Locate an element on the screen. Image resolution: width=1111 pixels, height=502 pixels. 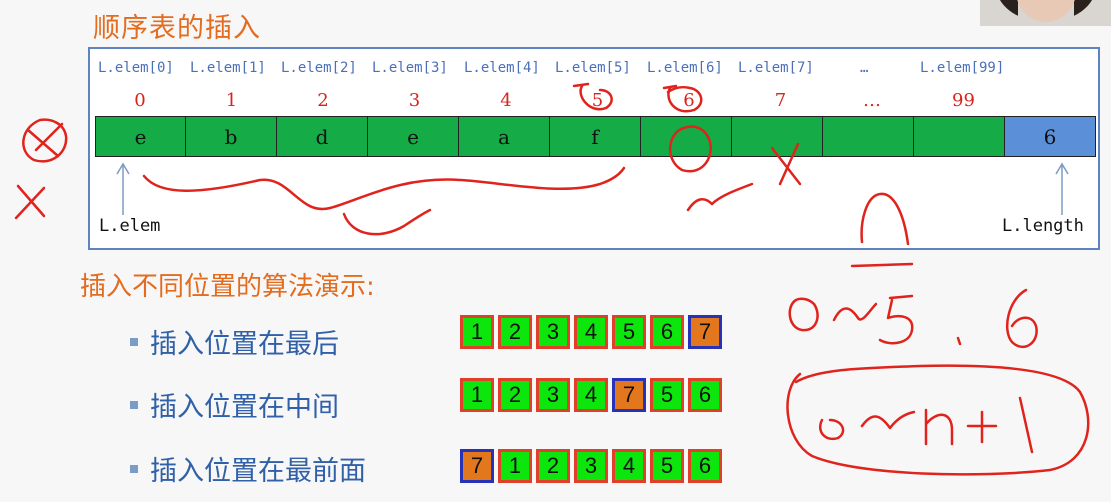
index-label: 3 is located at coordinates (414, 100).